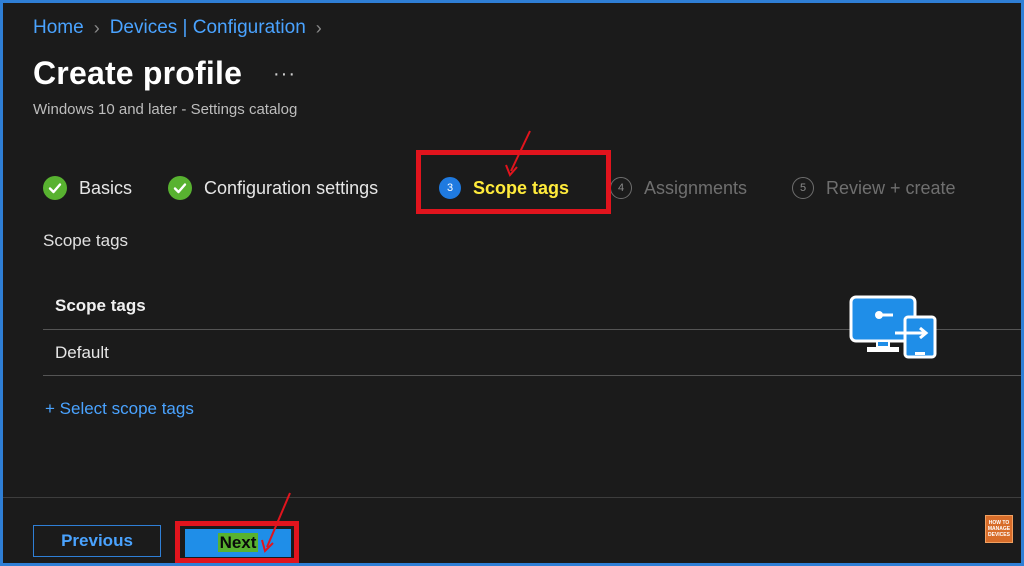 This screenshot has width=1024, height=566. I want to click on step-number: 5, so click(803, 188).